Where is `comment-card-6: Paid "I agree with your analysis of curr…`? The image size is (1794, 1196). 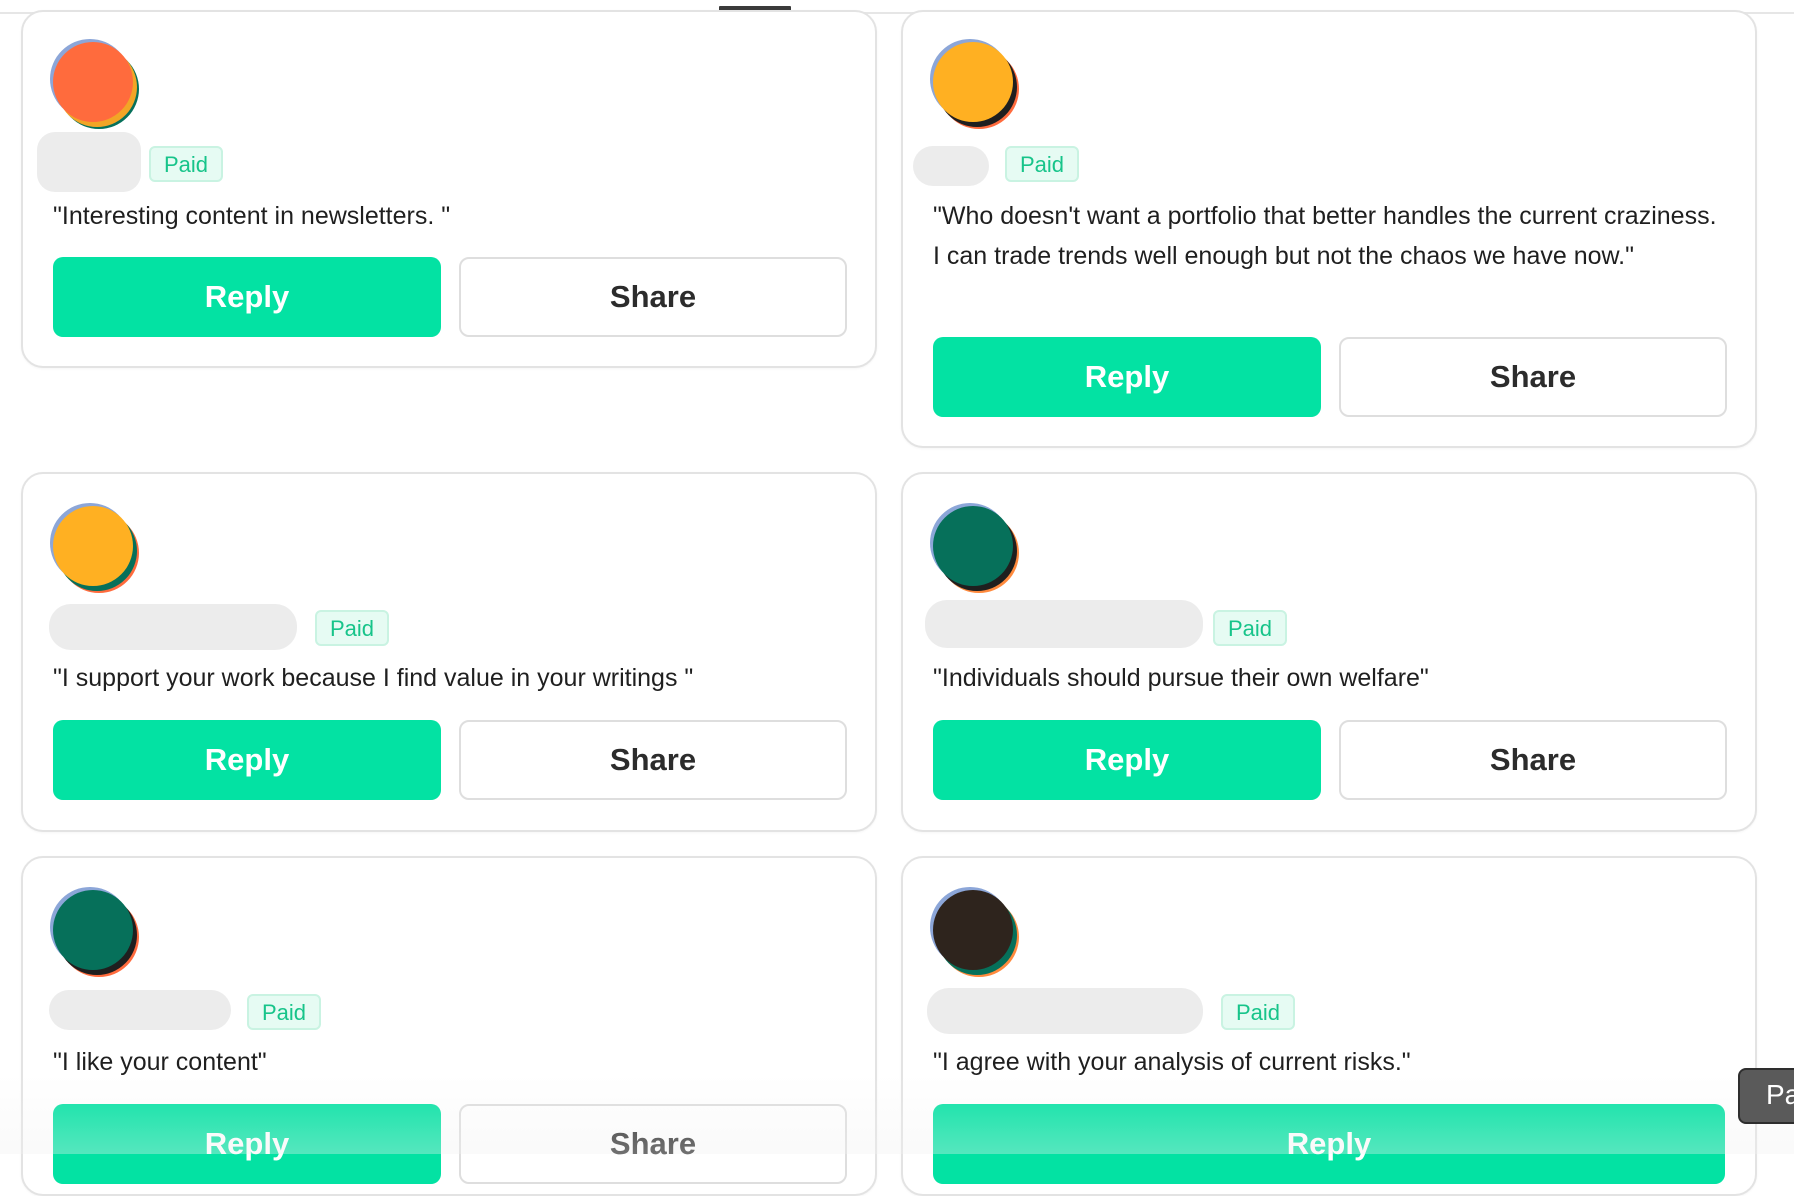
comment-card-6: Paid "I agree with your analysis of curr… is located at coordinates (1329, 1026).